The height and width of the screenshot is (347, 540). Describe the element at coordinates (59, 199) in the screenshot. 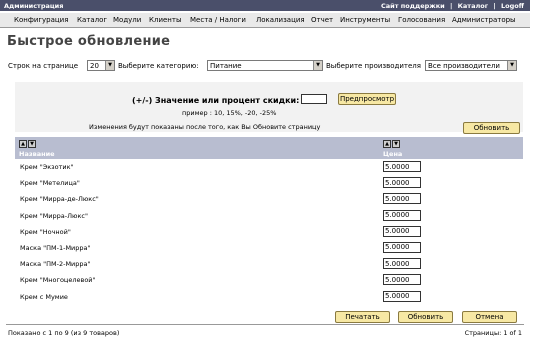

I see `product-name: Крем "Мирра-де-Люкс"` at that location.